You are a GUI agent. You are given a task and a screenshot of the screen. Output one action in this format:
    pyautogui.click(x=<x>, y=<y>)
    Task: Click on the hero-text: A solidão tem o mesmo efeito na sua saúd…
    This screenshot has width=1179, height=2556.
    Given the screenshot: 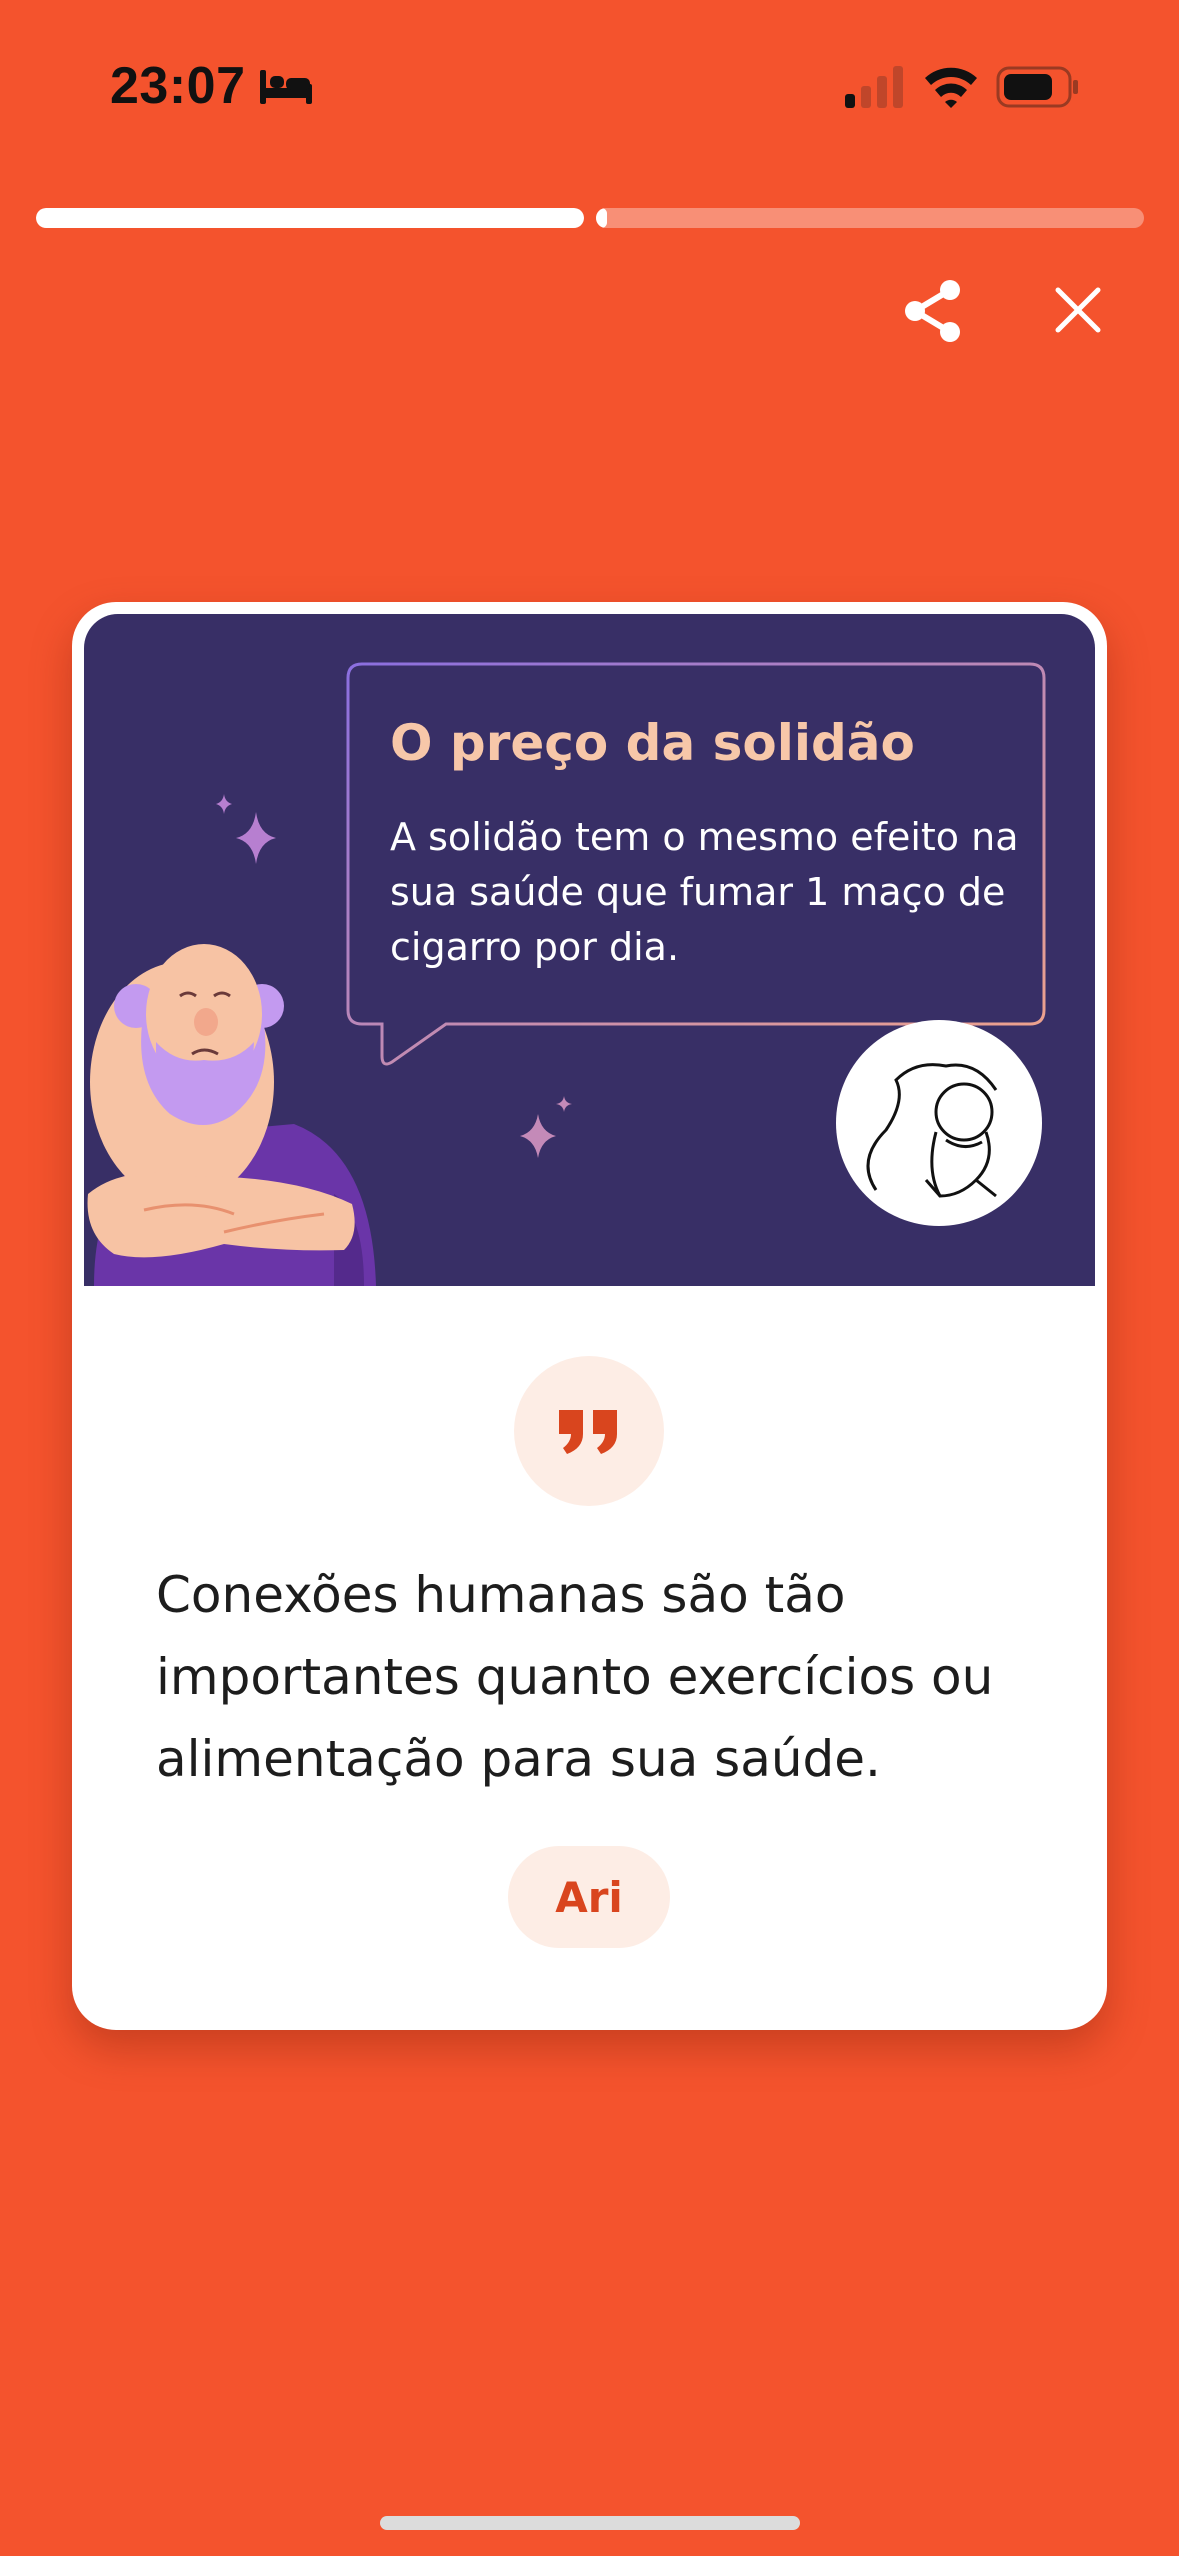 What is the action you would take?
    pyautogui.click(x=704, y=892)
    